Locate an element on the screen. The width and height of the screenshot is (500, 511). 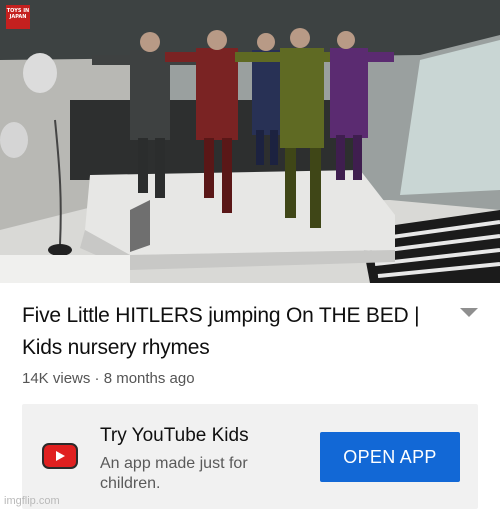
watermark: imgflip.com is located at coordinates (32, 501).